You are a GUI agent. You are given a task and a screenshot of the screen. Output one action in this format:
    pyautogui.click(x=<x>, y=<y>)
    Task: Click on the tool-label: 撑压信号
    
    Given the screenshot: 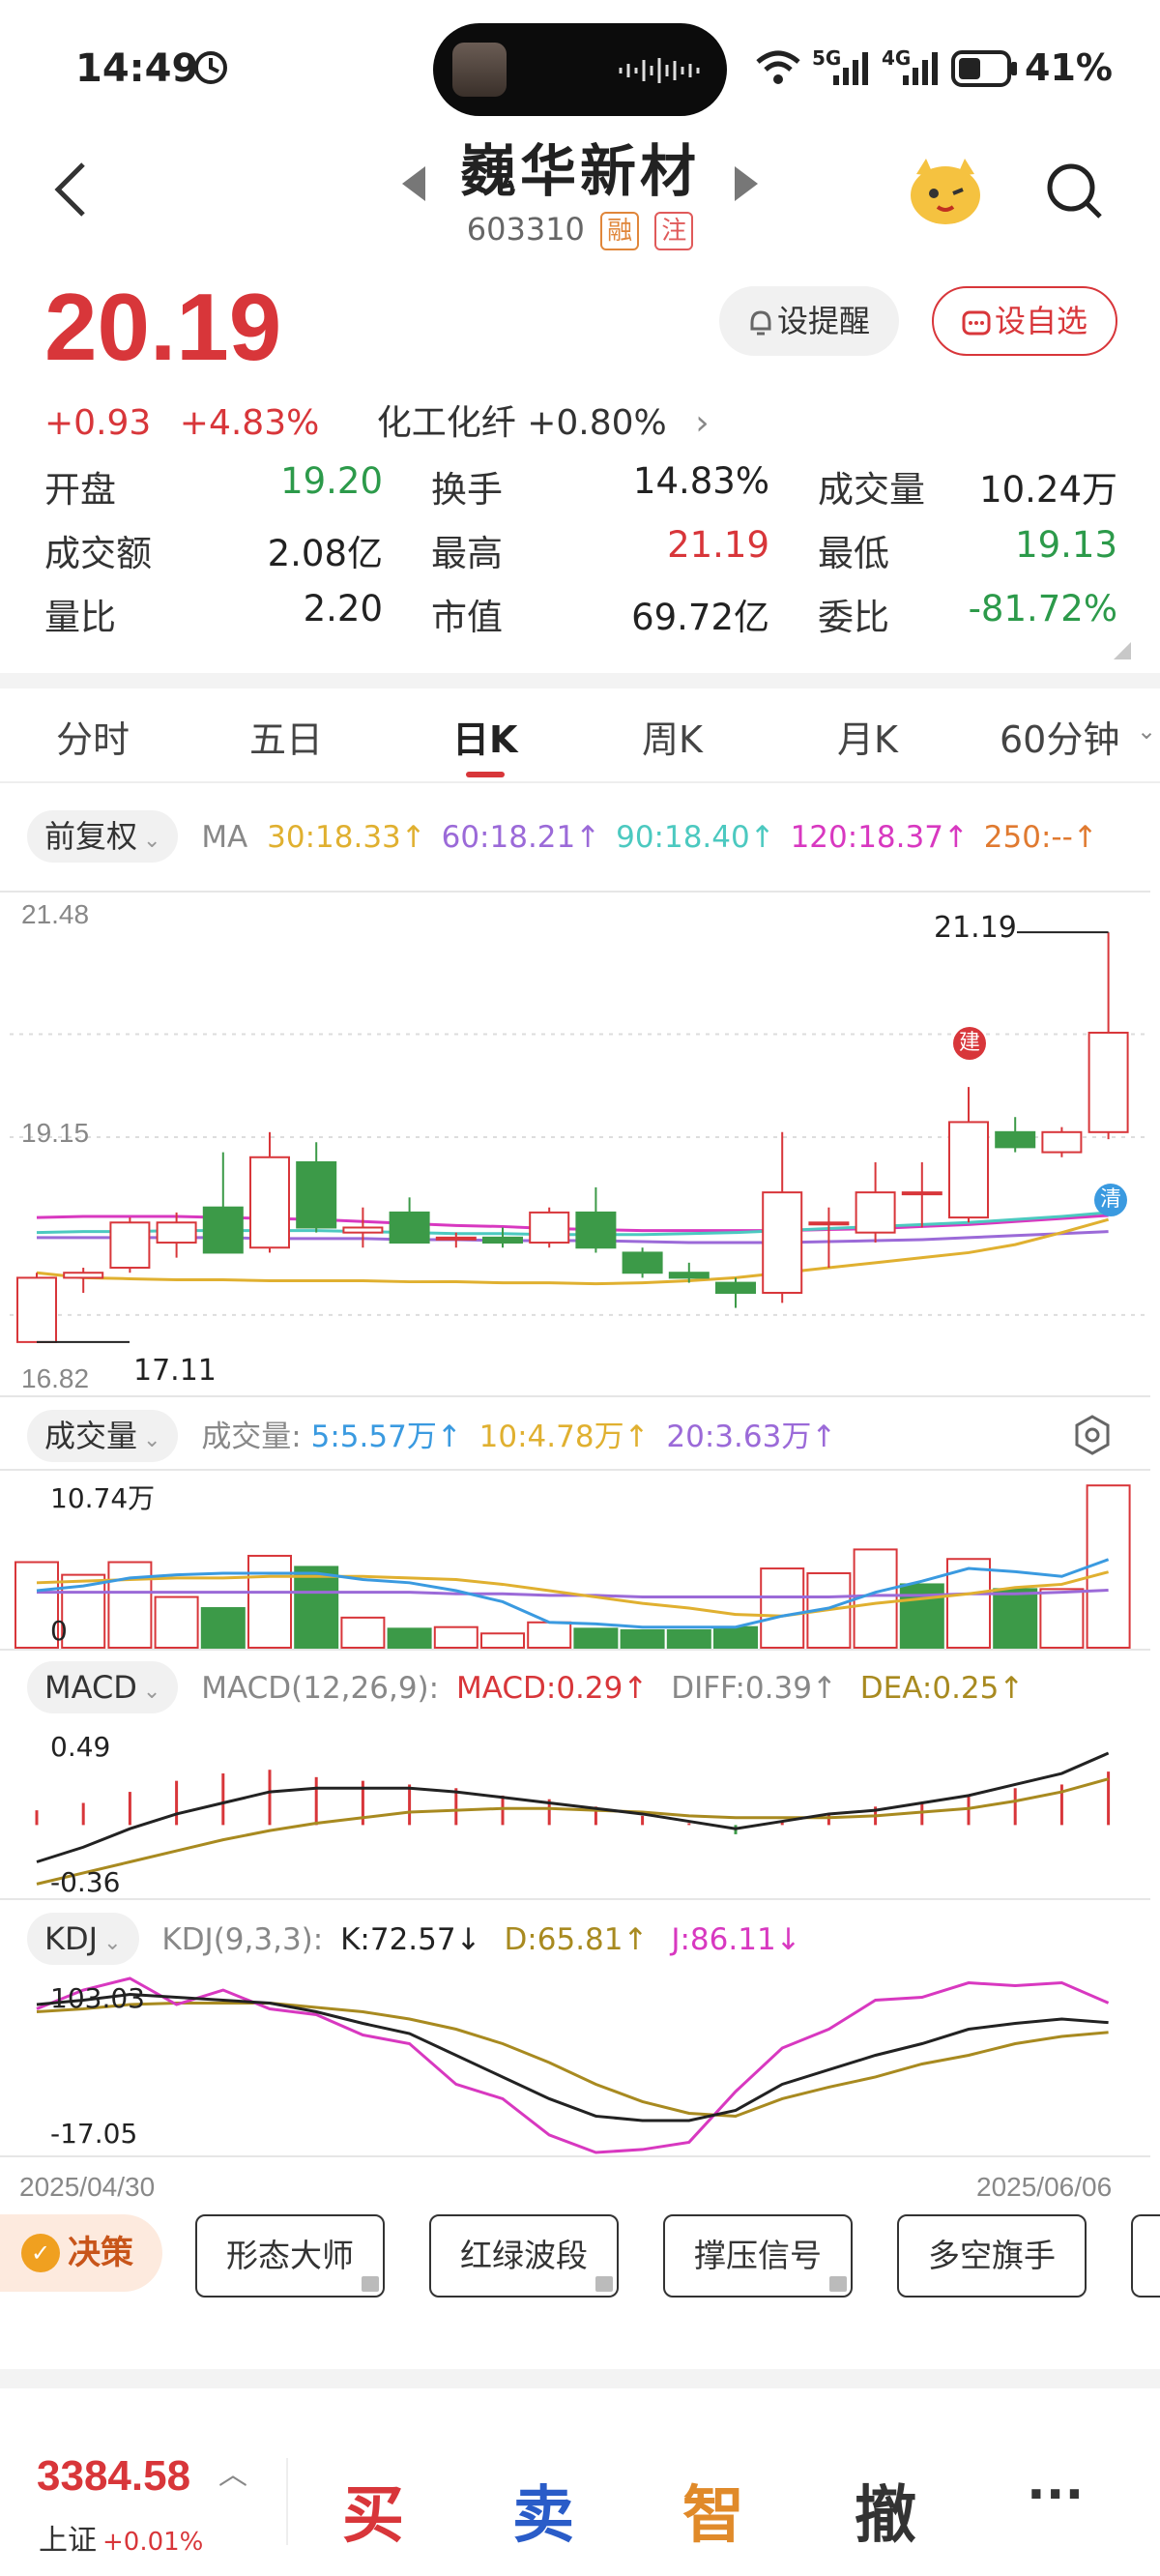 What is the action you would take?
    pyautogui.click(x=758, y=2255)
    